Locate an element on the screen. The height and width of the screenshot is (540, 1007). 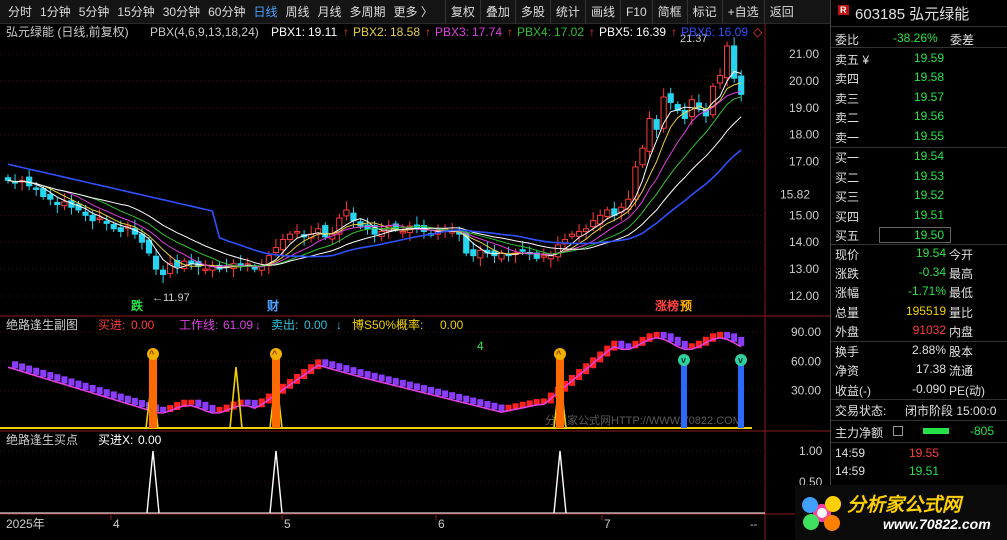
period-10: 更多 〉 is located at coordinates (413, 12).